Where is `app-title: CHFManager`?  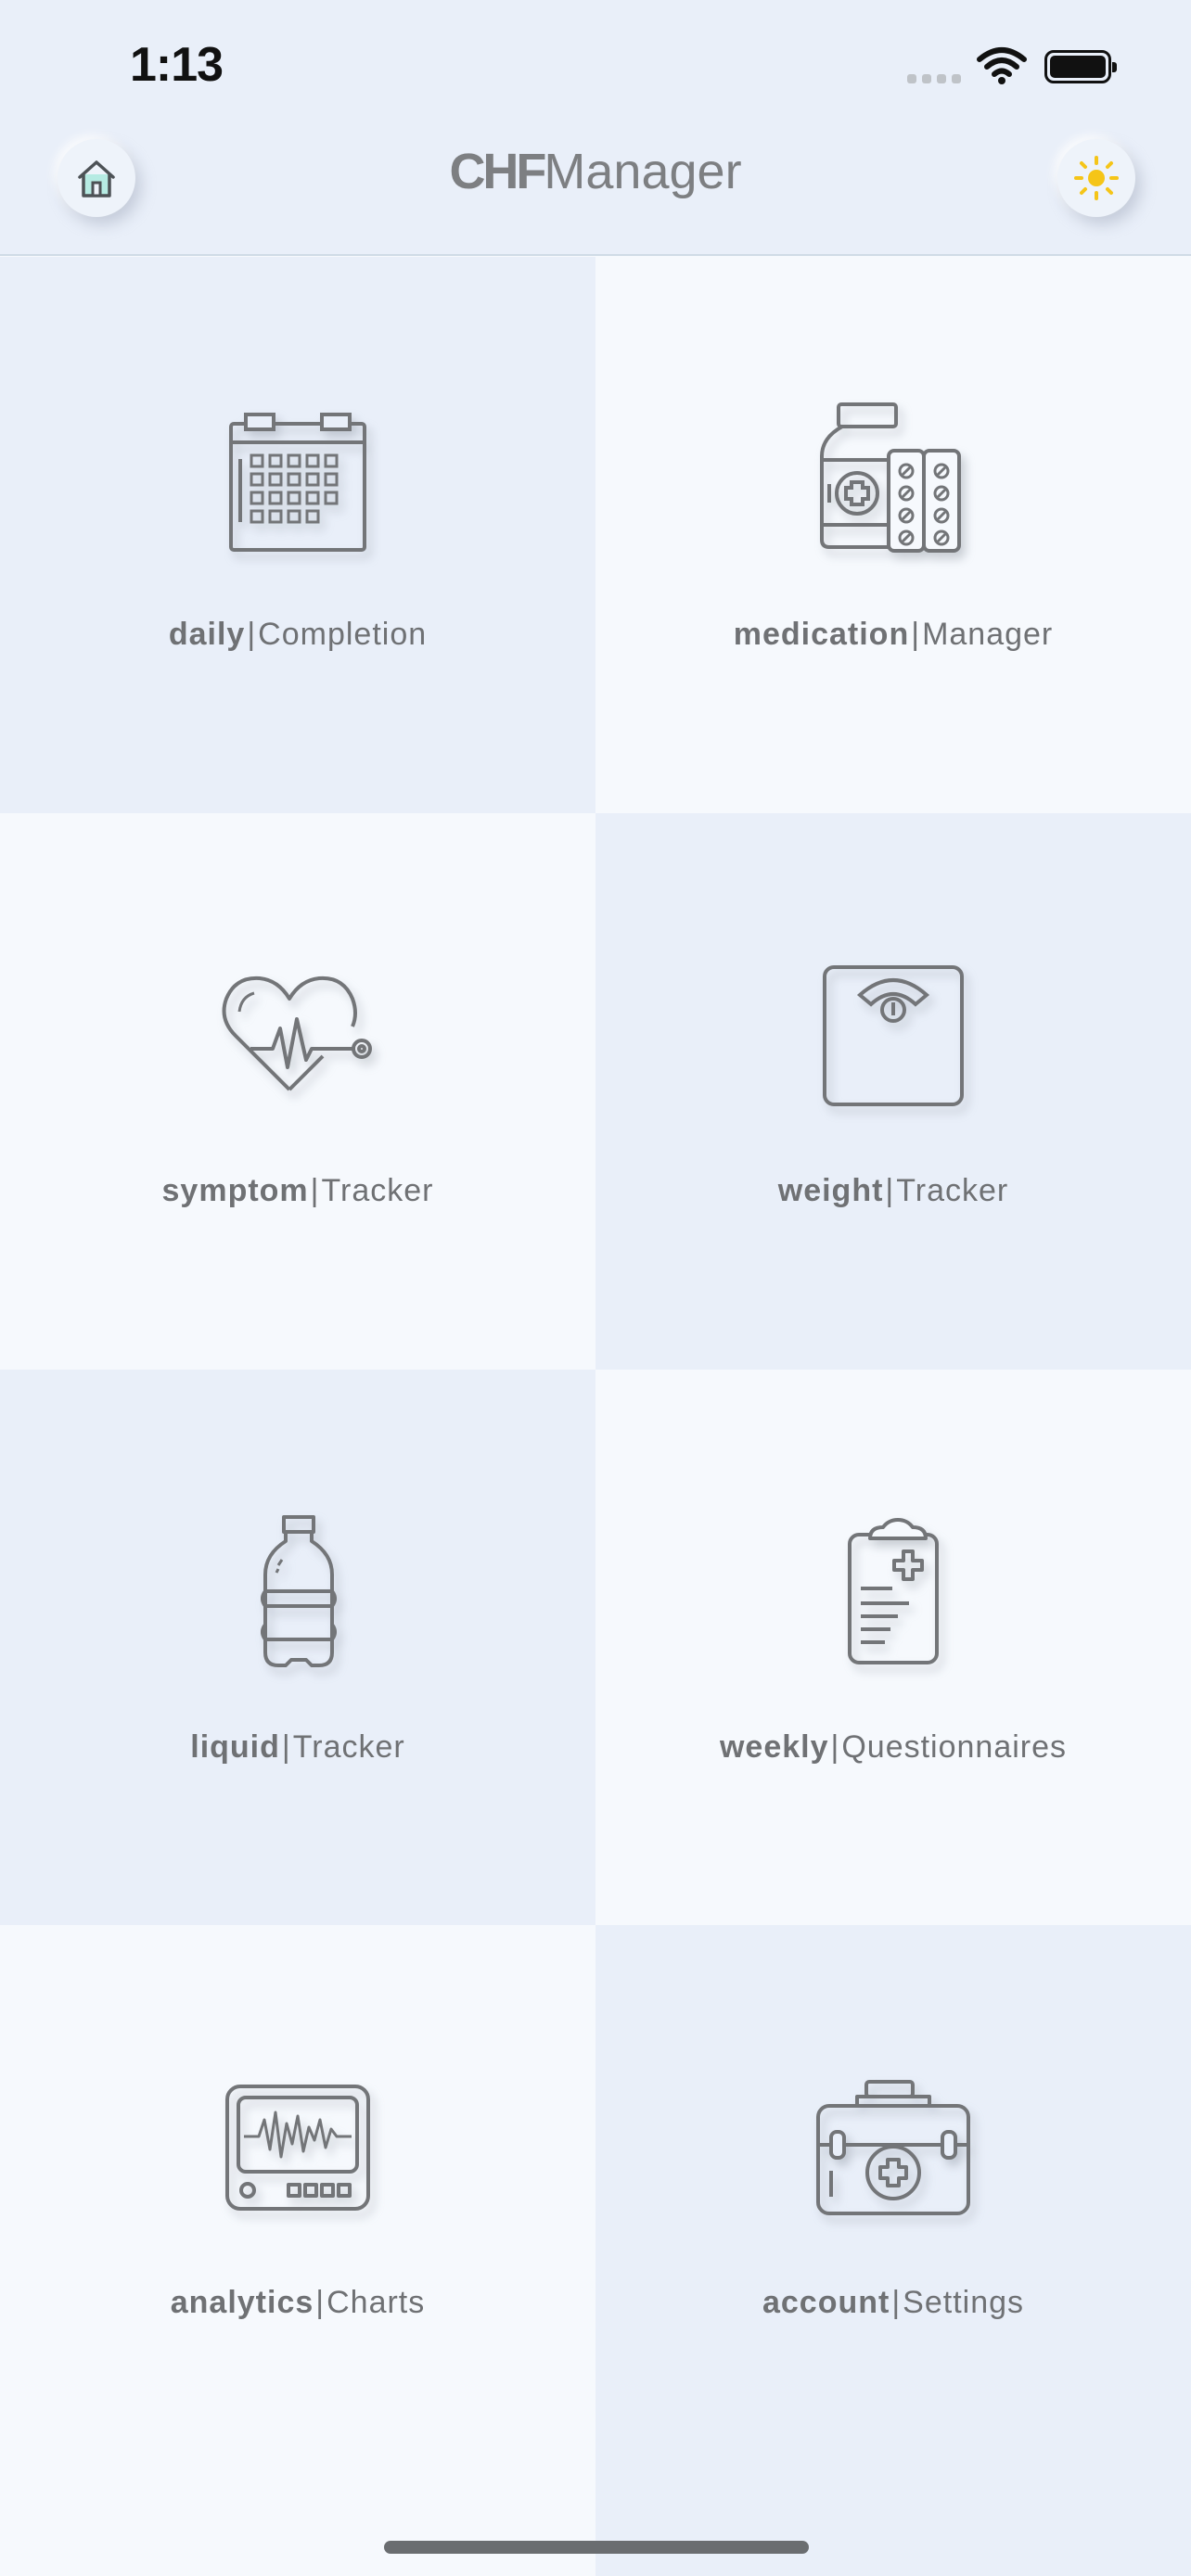 app-title: CHFManager is located at coordinates (595, 171).